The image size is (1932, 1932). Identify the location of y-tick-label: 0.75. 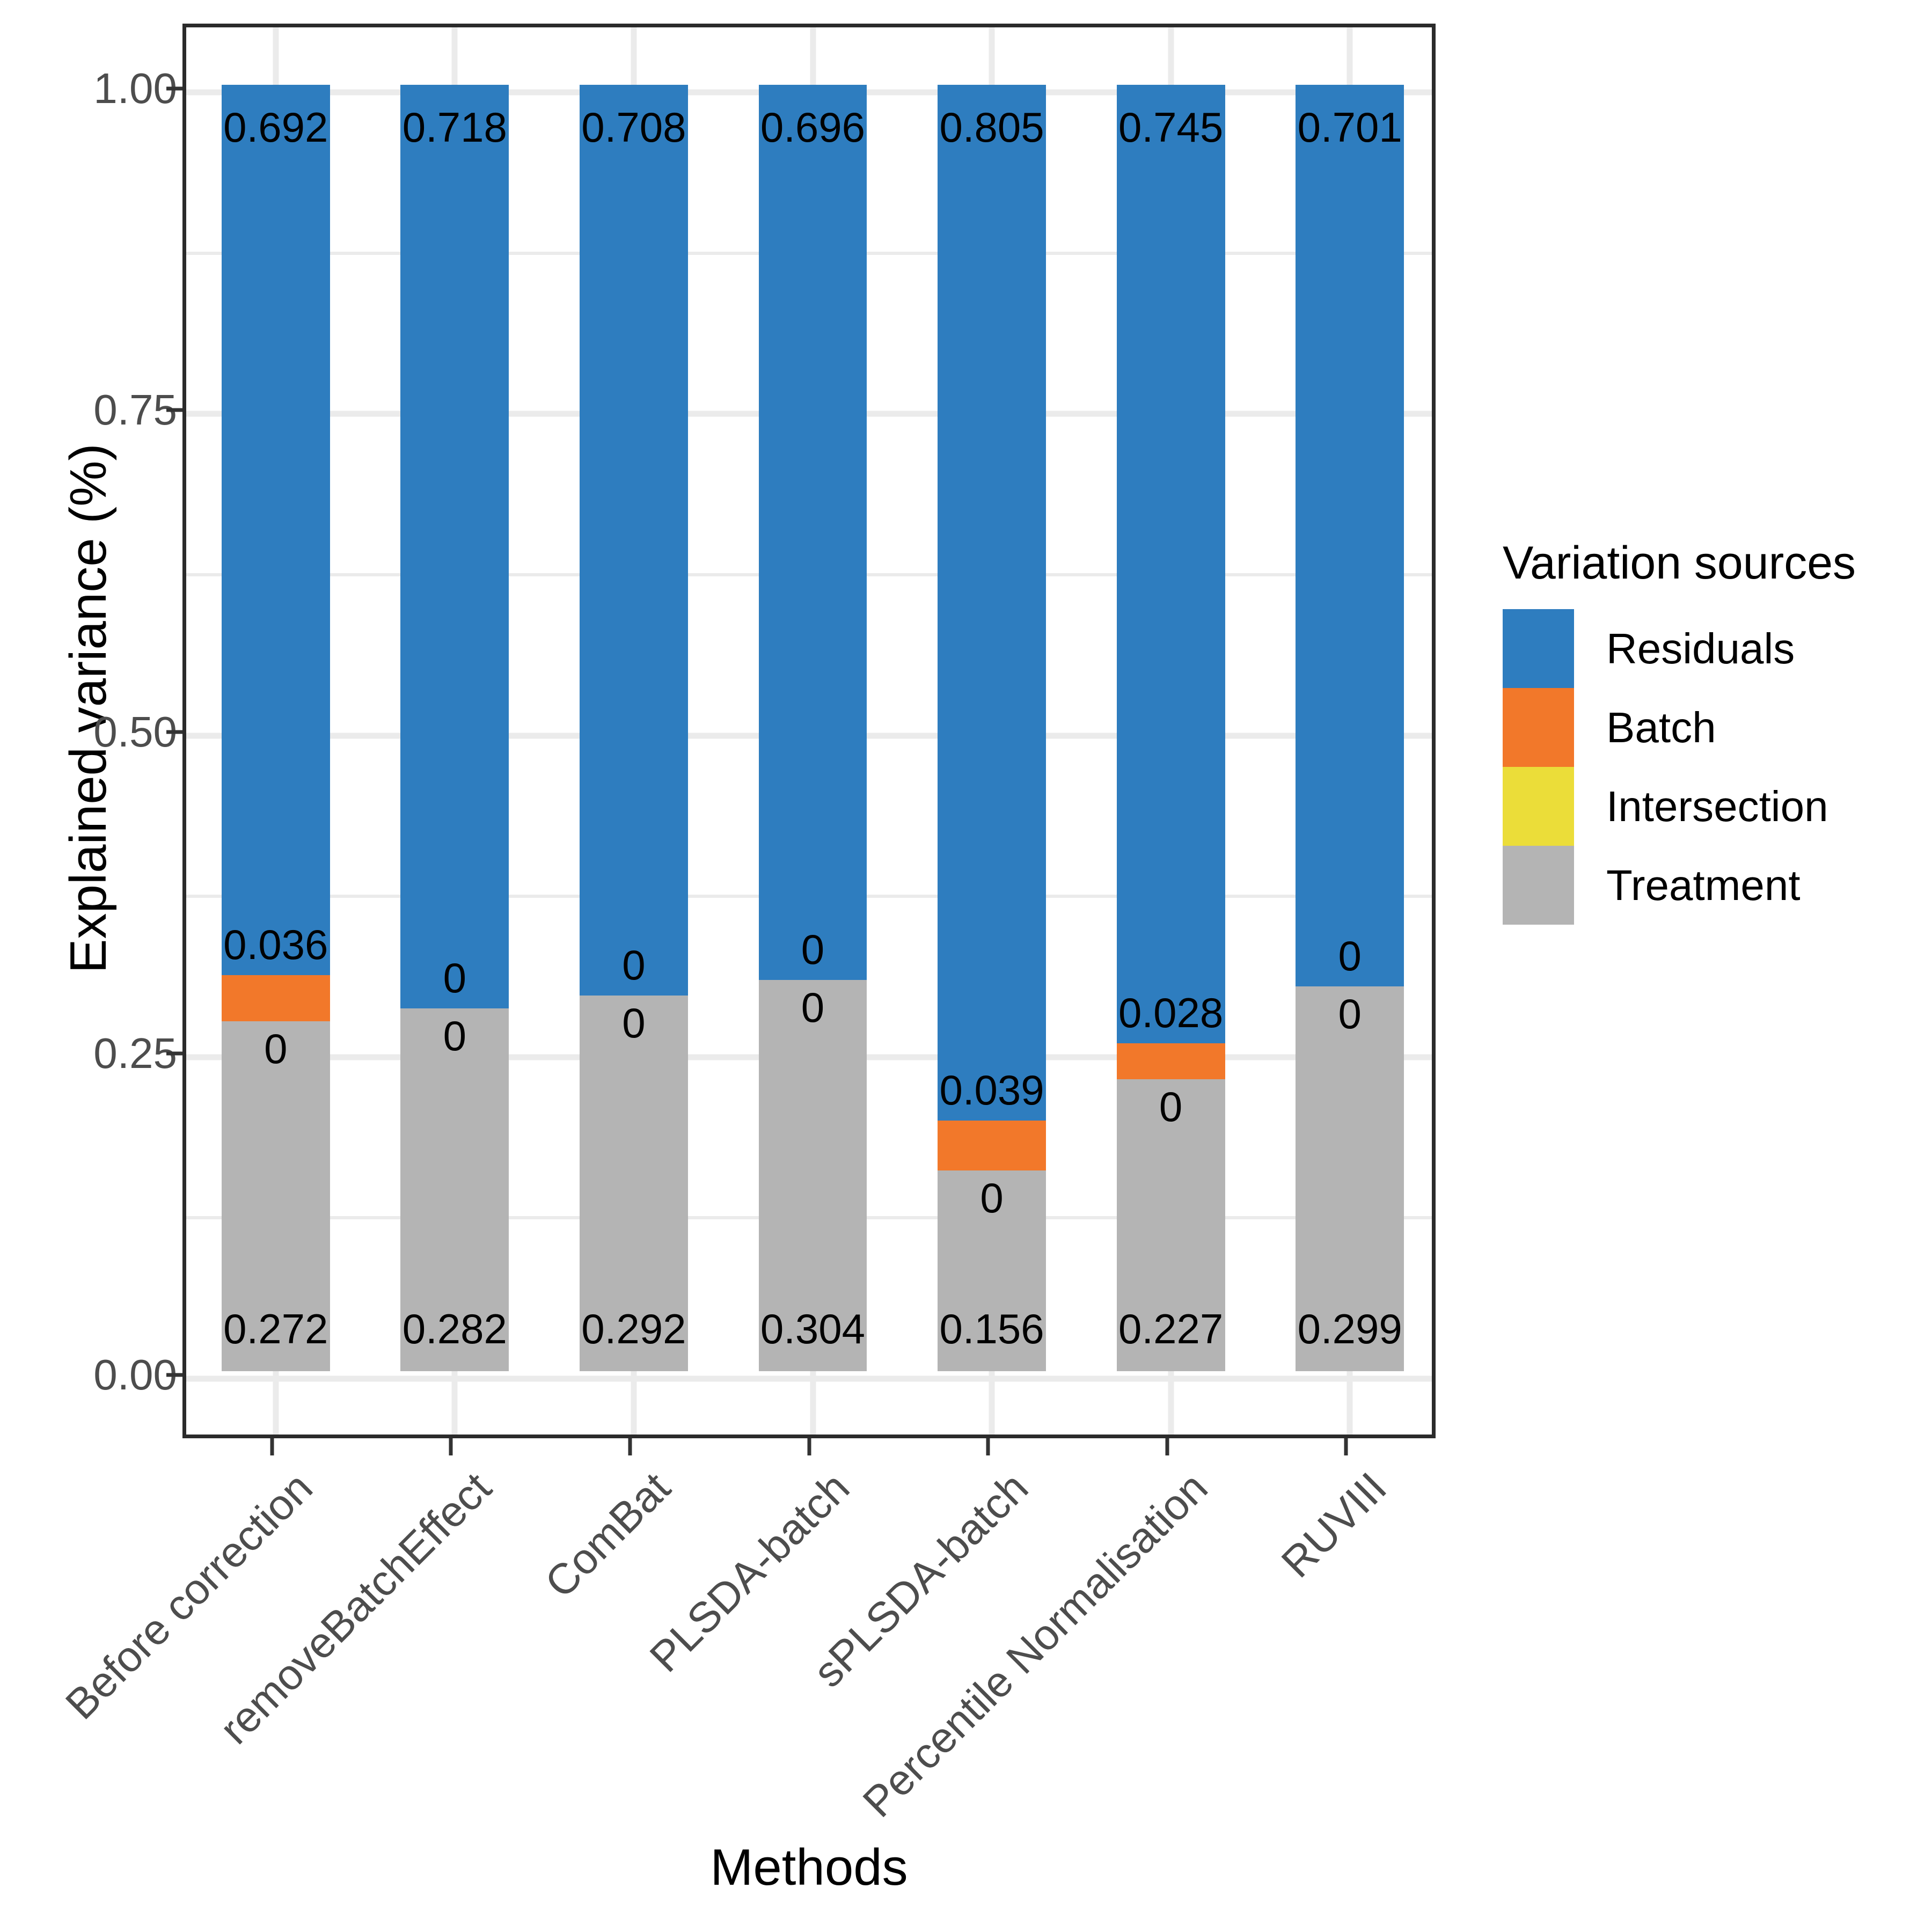
(135, 410).